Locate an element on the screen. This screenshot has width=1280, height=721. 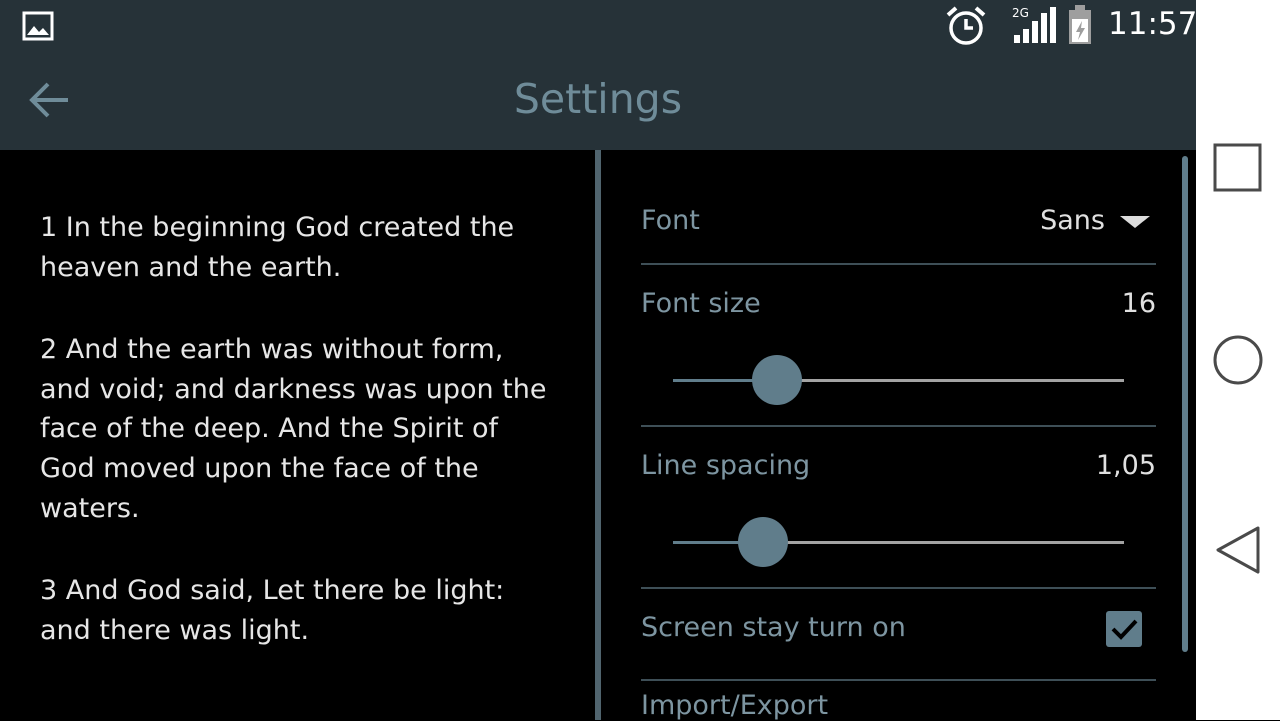
page-title: Settings is located at coordinates (598, 99).